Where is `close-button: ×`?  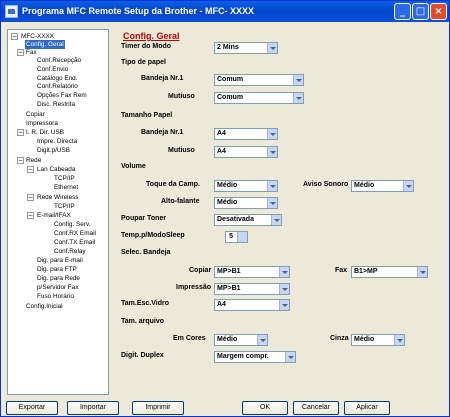
close-button: × is located at coordinates (438, 11).